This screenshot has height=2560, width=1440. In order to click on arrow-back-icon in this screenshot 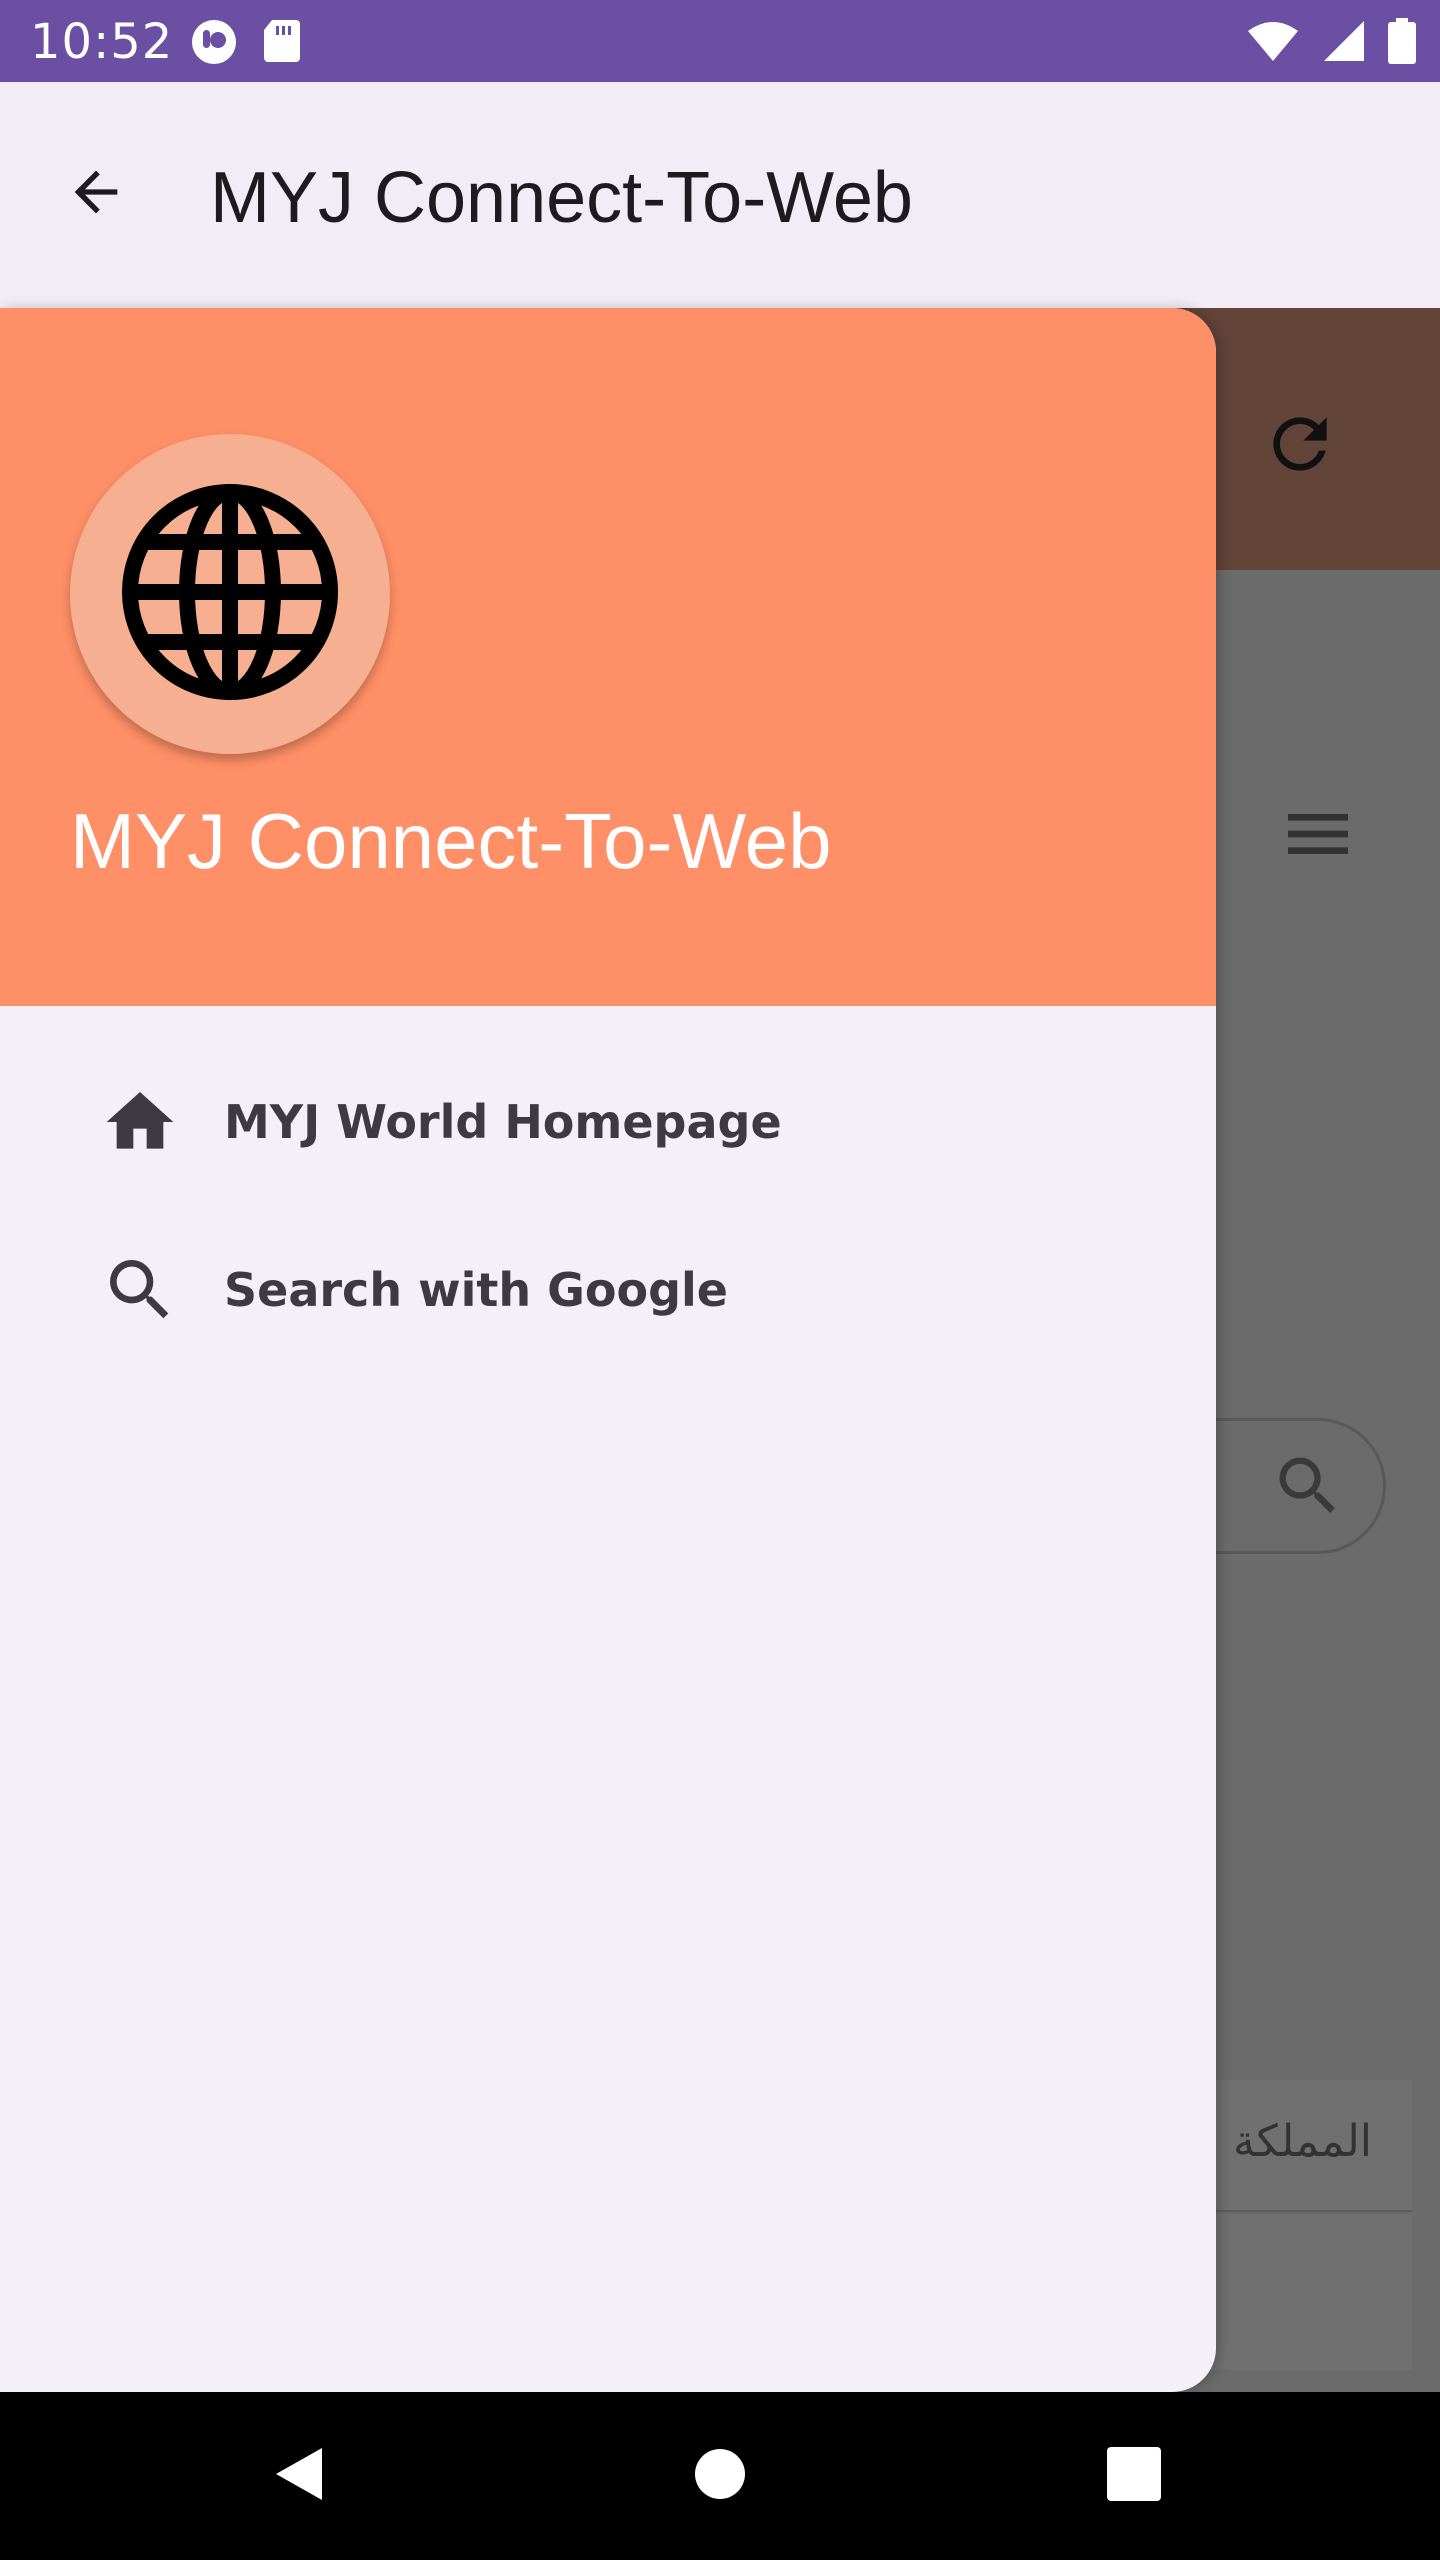, I will do `click(96, 194)`.